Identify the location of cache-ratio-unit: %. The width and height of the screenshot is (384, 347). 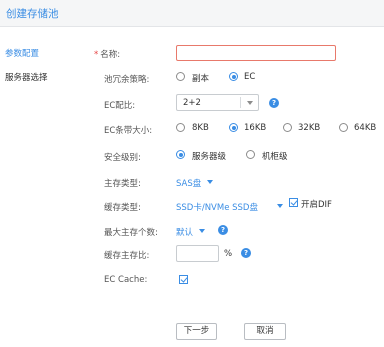
(228, 254).